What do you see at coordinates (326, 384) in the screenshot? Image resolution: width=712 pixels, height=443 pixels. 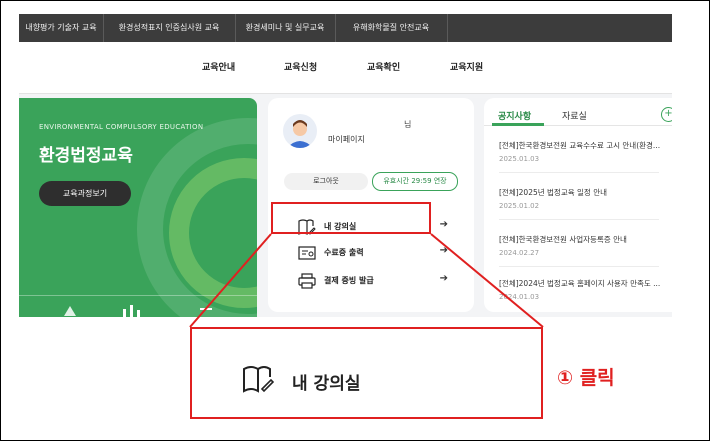 I see `zoomed-menu-label: 내 강의실` at bounding box center [326, 384].